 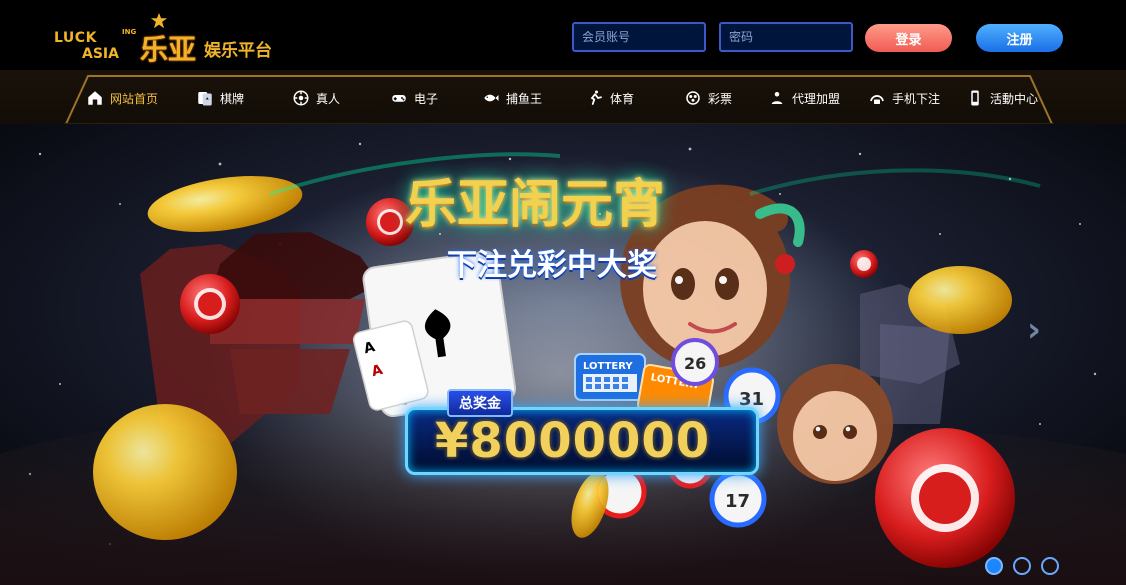 What do you see at coordinates (168, 49) in the screenshot?
I see `logo-chinese-text: 乐亚` at bounding box center [168, 49].